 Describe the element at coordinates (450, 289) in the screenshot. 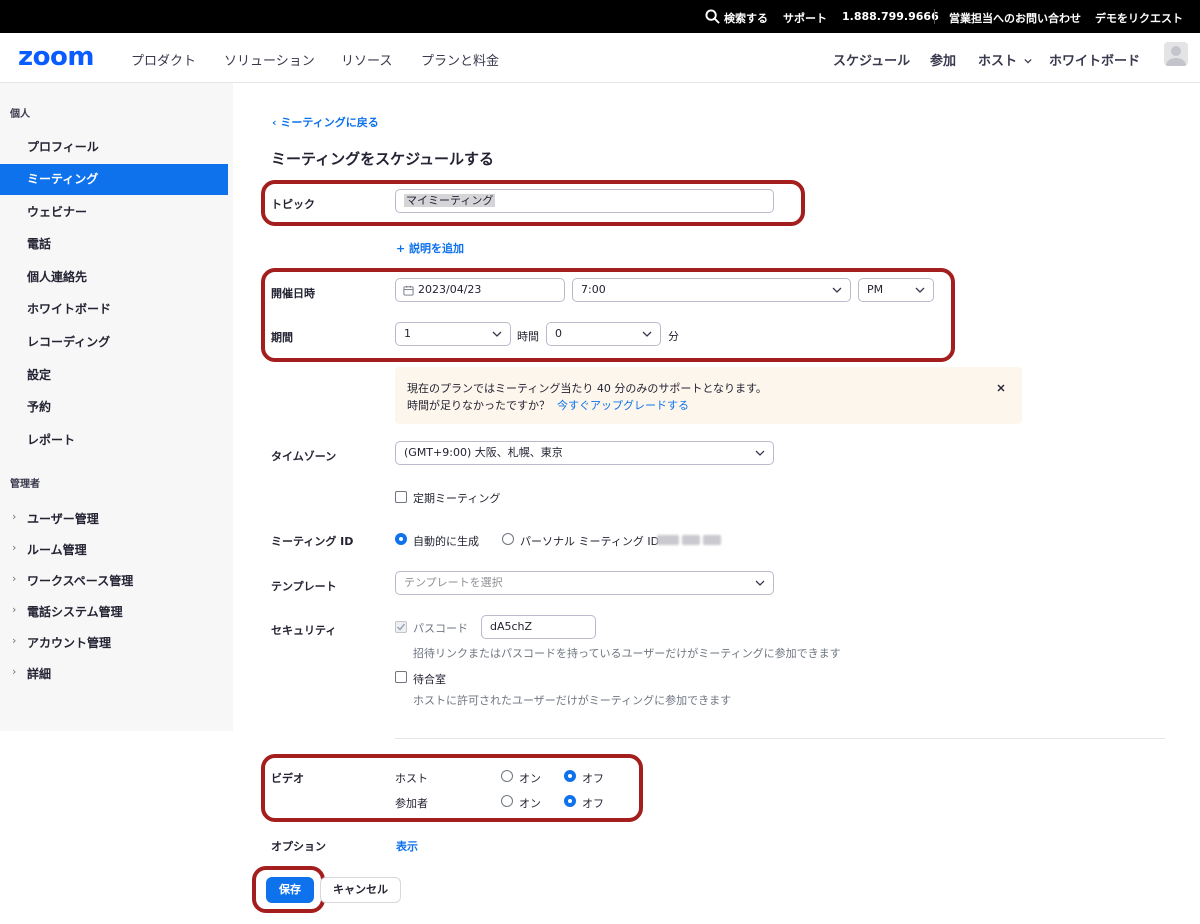

I see `date-value: 2023/04/23` at that location.